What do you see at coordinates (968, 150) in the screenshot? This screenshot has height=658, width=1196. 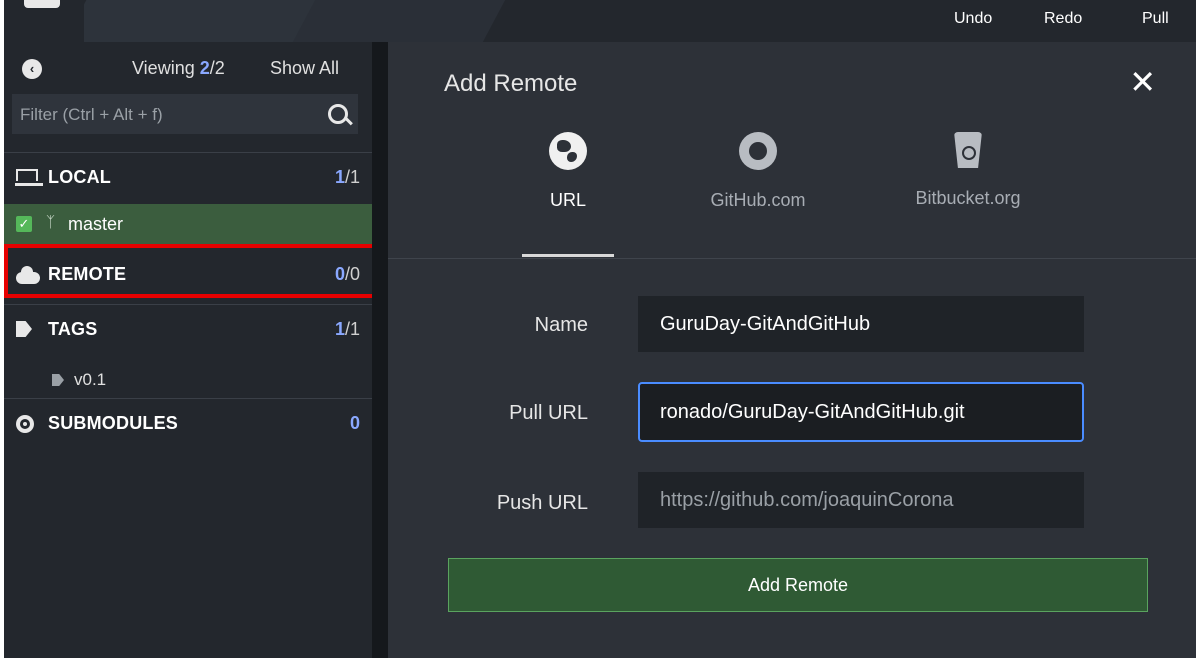 I see `bitbucket-icon` at bounding box center [968, 150].